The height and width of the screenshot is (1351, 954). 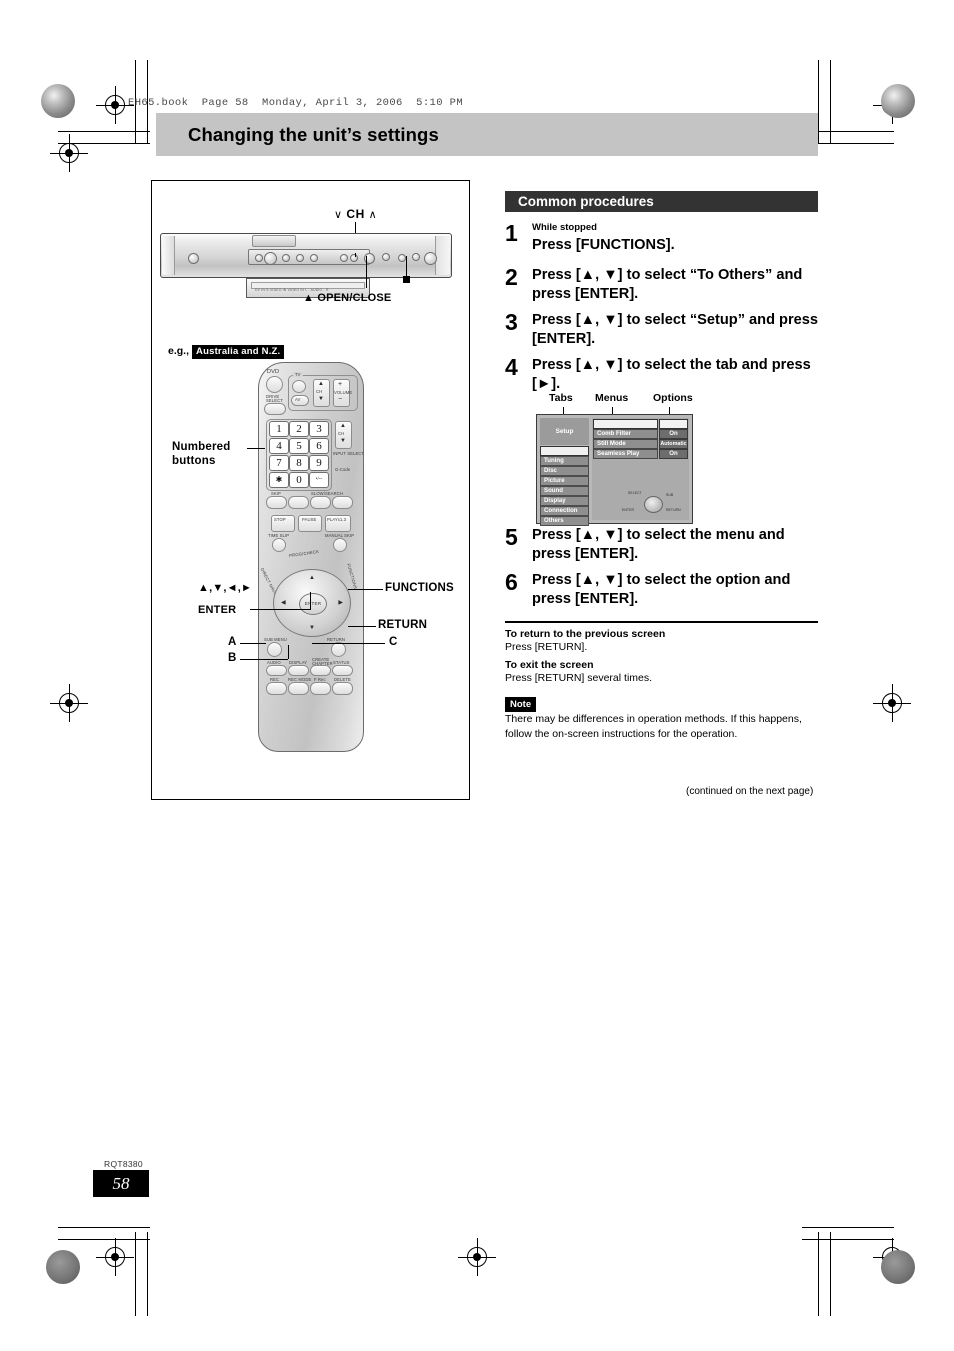 What do you see at coordinates (352, 576) in the screenshot?
I see `functions-label: FUNCTIONS` at bounding box center [352, 576].